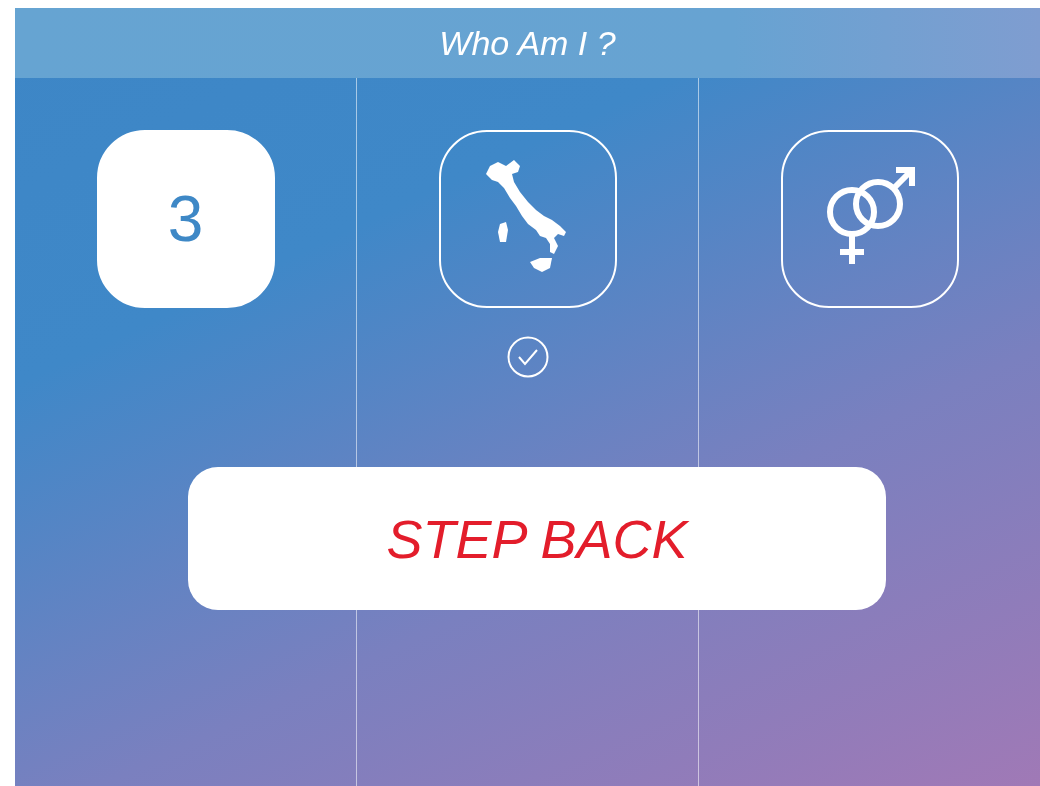 This screenshot has height=786, width=1040. What do you see at coordinates (527, 43) in the screenshot?
I see `header-title: Who Am I ?` at bounding box center [527, 43].